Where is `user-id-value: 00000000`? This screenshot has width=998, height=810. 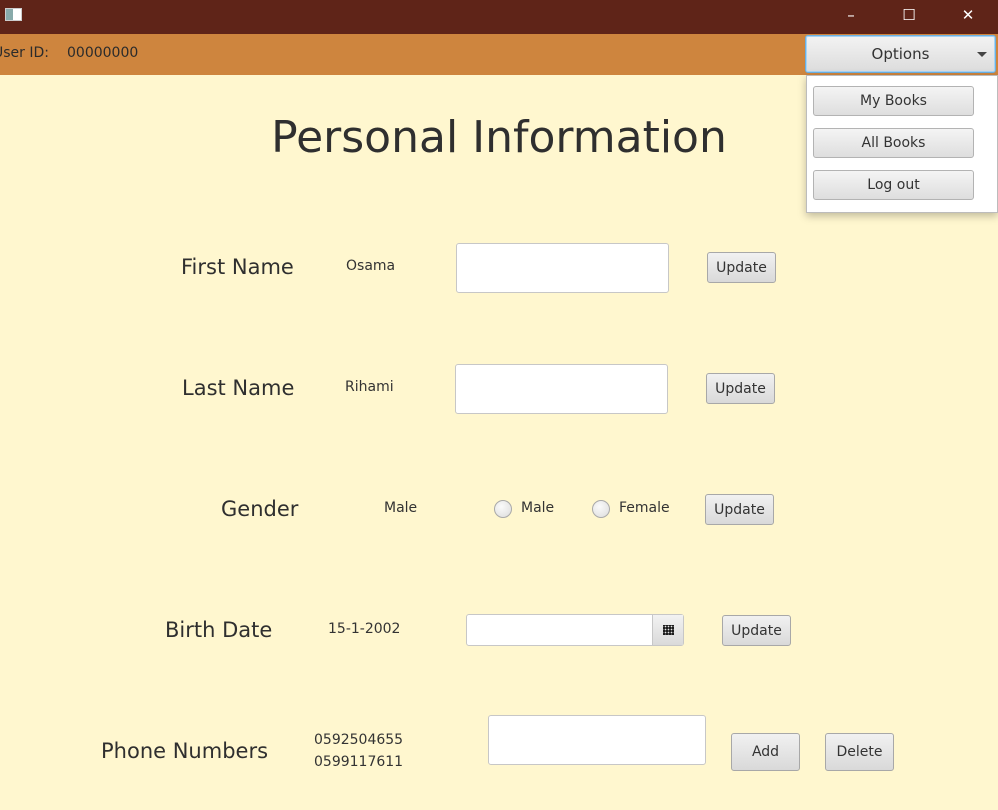 user-id-value: 00000000 is located at coordinates (103, 53).